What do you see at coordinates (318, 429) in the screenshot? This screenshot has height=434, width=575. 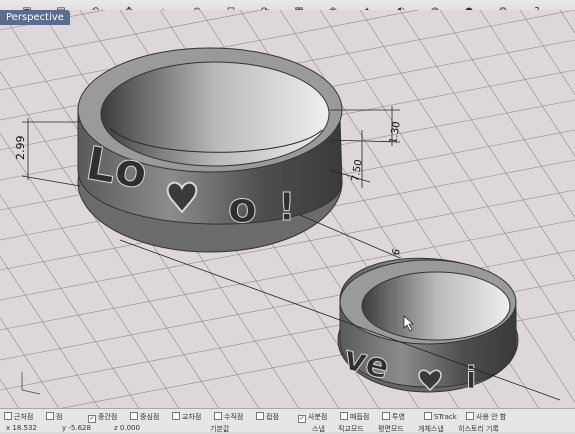 I see `mode-toggle: 스냅` at bounding box center [318, 429].